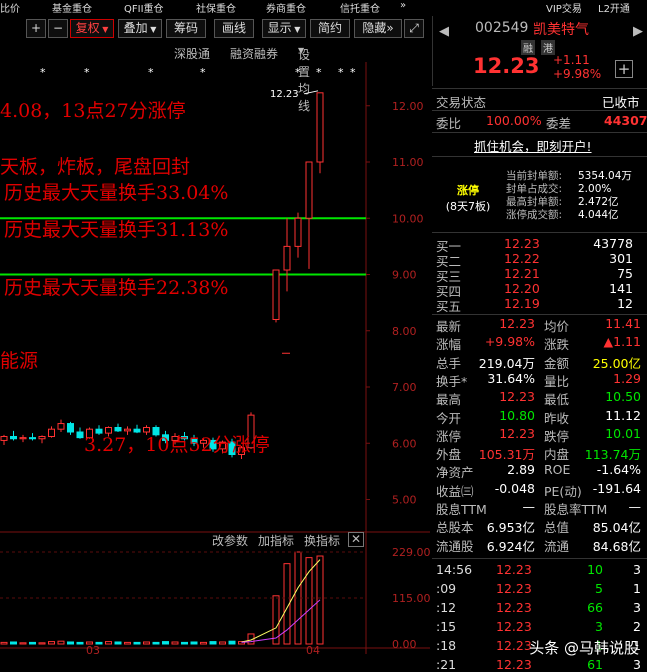 This screenshot has height=672, width=647. What do you see at coordinates (522, 288) in the screenshot?
I see `bid-price: 12.20` at bounding box center [522, 288].